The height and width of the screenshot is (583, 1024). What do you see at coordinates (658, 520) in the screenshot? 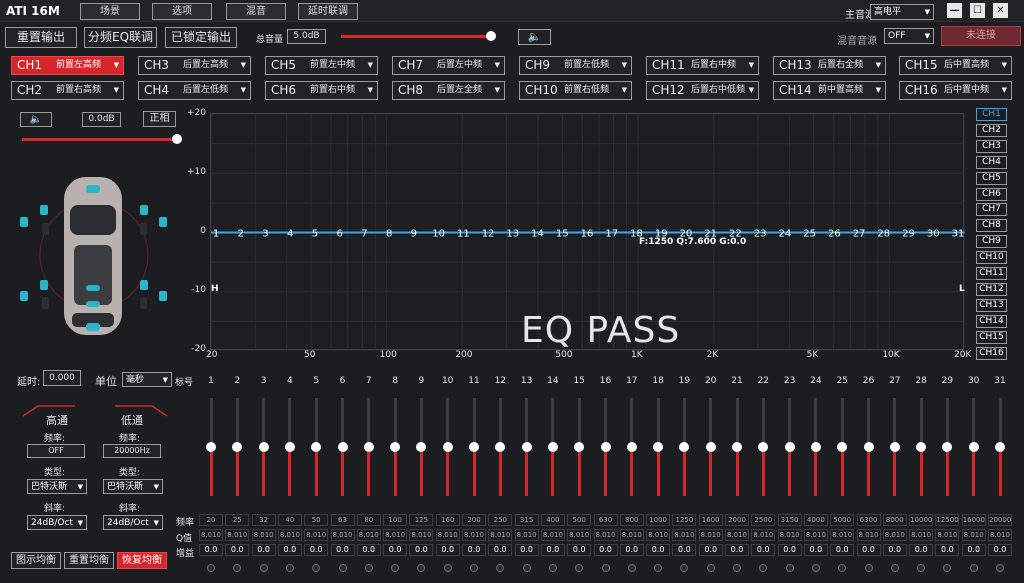
I see `band-freq-cell: 1000` at bounding box center [658, 520].